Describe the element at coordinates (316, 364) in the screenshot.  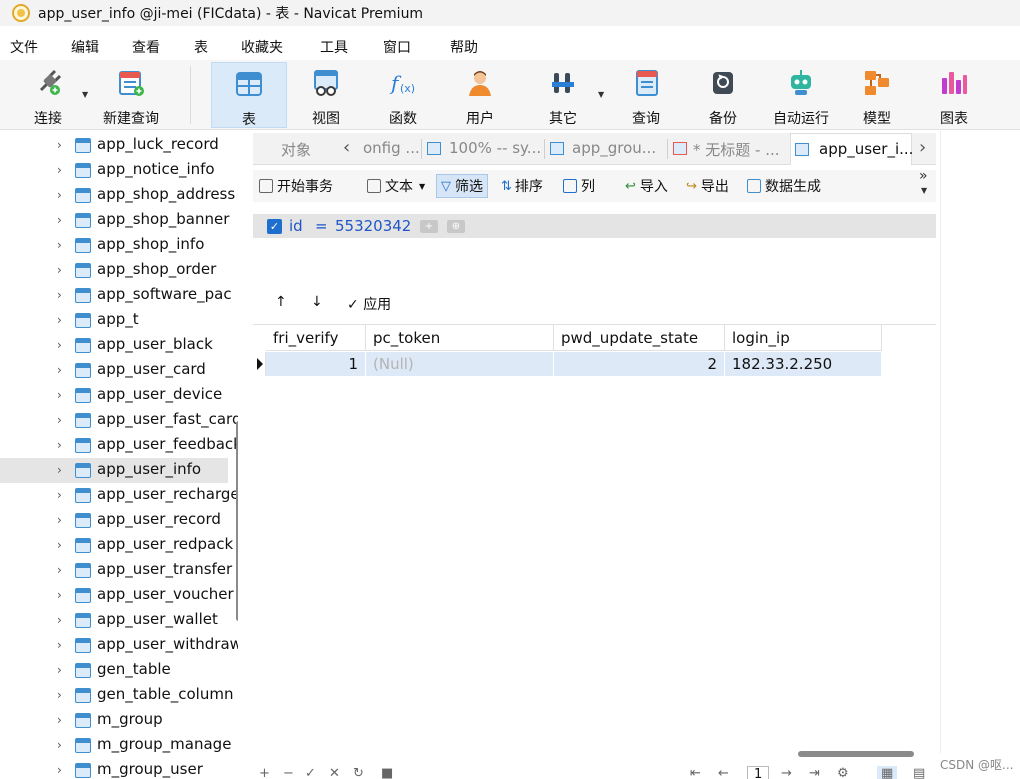
I see `cell-fri-verify: 1` at that location.